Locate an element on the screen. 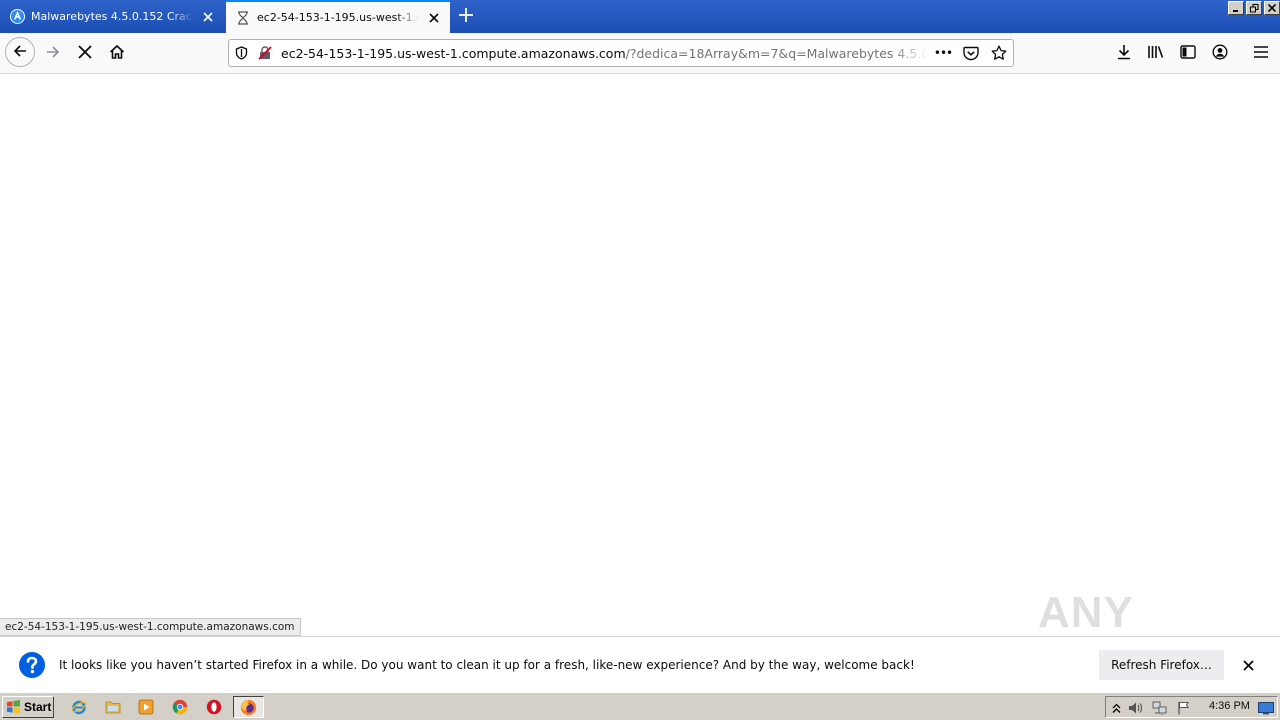 This screenshot has height=720, width=1280. tab-title: Malwarebytes 4.5.0.152 Crack ch is located at coordinates (112, 16).